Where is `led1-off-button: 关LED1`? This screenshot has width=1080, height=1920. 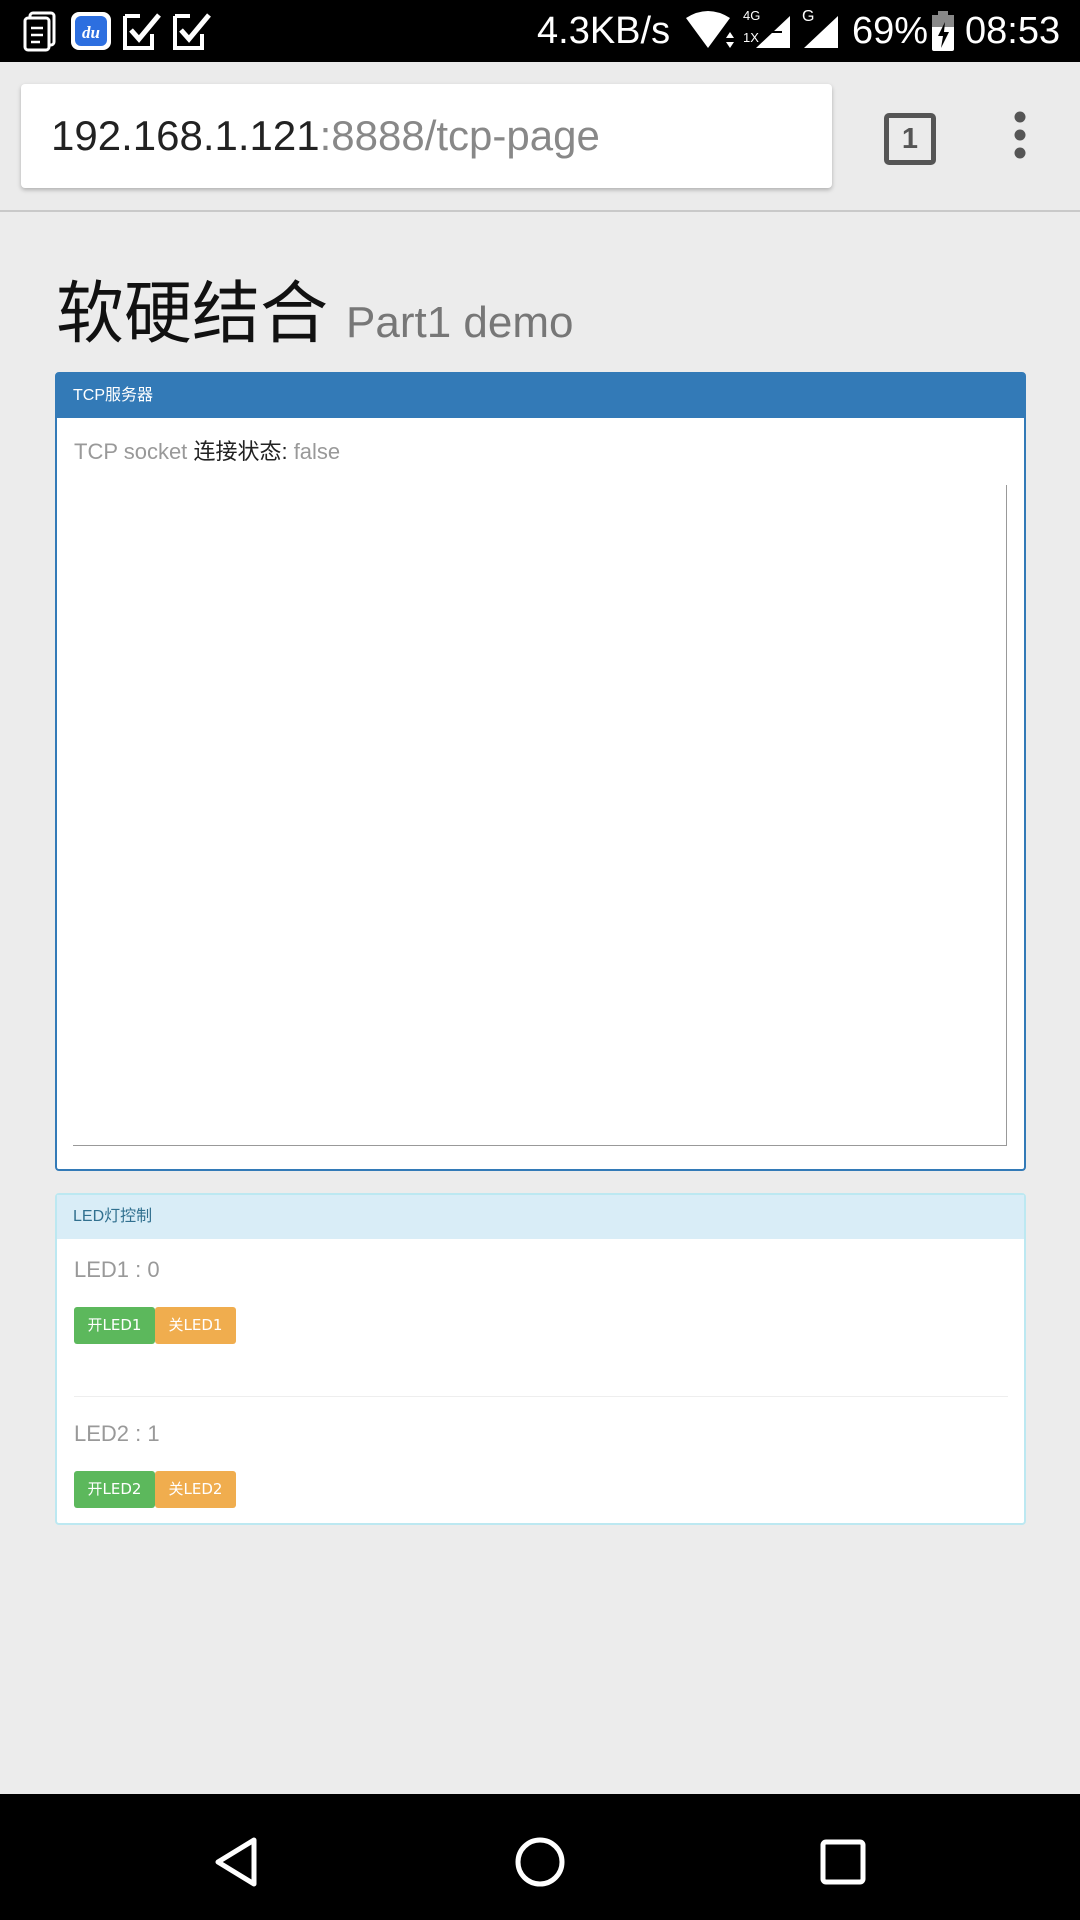 led1-off-button: 关LED1 is located at coordinates (195, 1325).